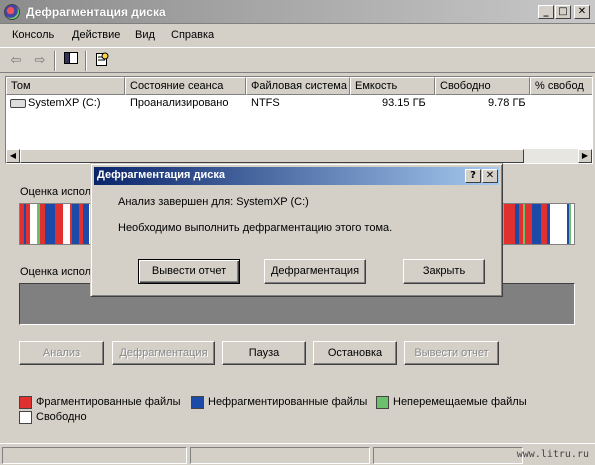  What do you see at coordinates (552, 454) in the screenshot?
I see `watermark-text: www.litru.ru` at bounding box center [552, 454].